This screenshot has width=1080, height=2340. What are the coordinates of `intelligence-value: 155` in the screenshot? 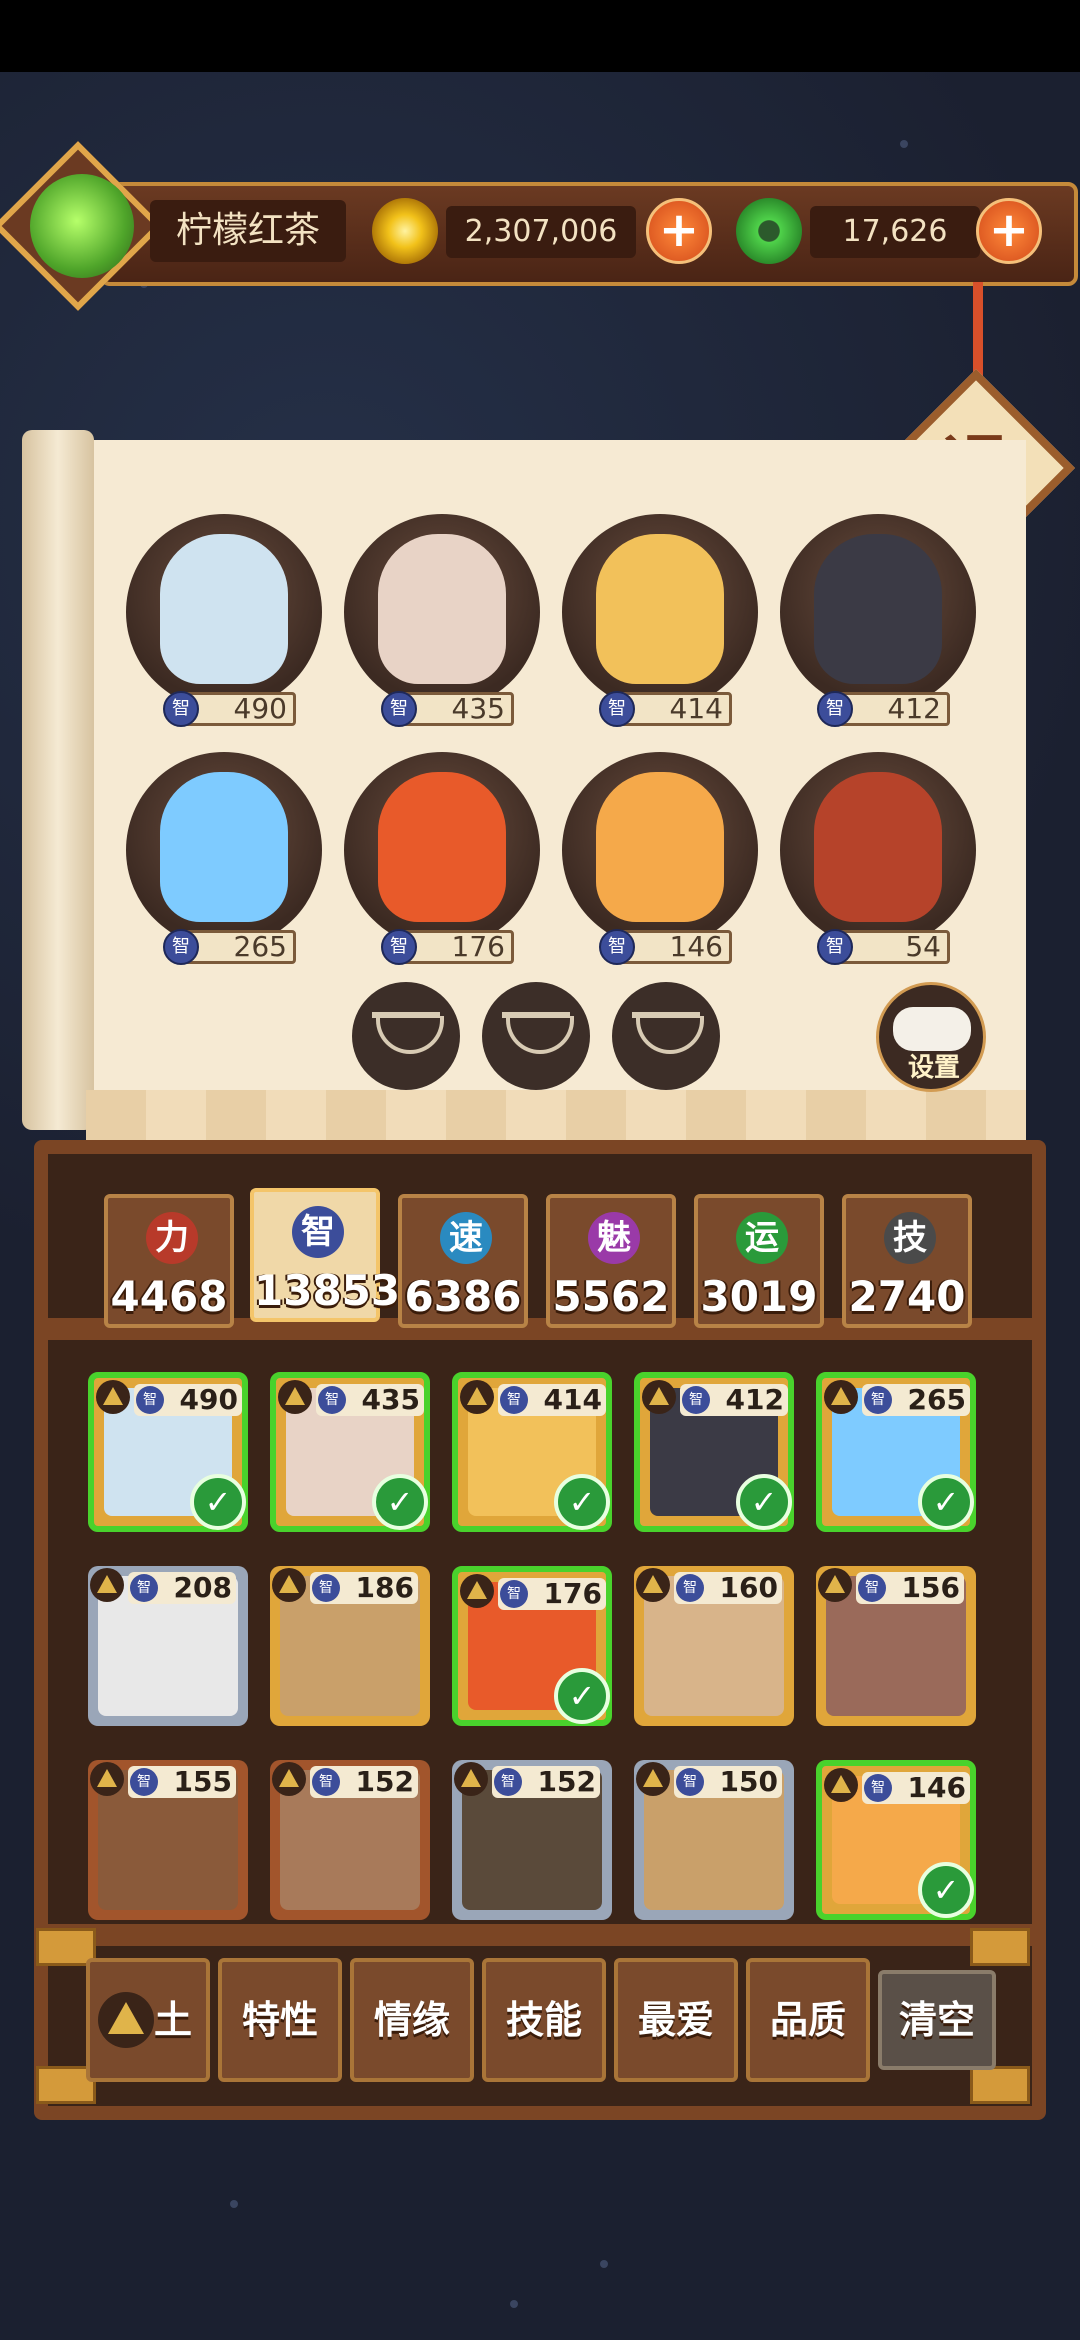 It's located at (202, 1781).